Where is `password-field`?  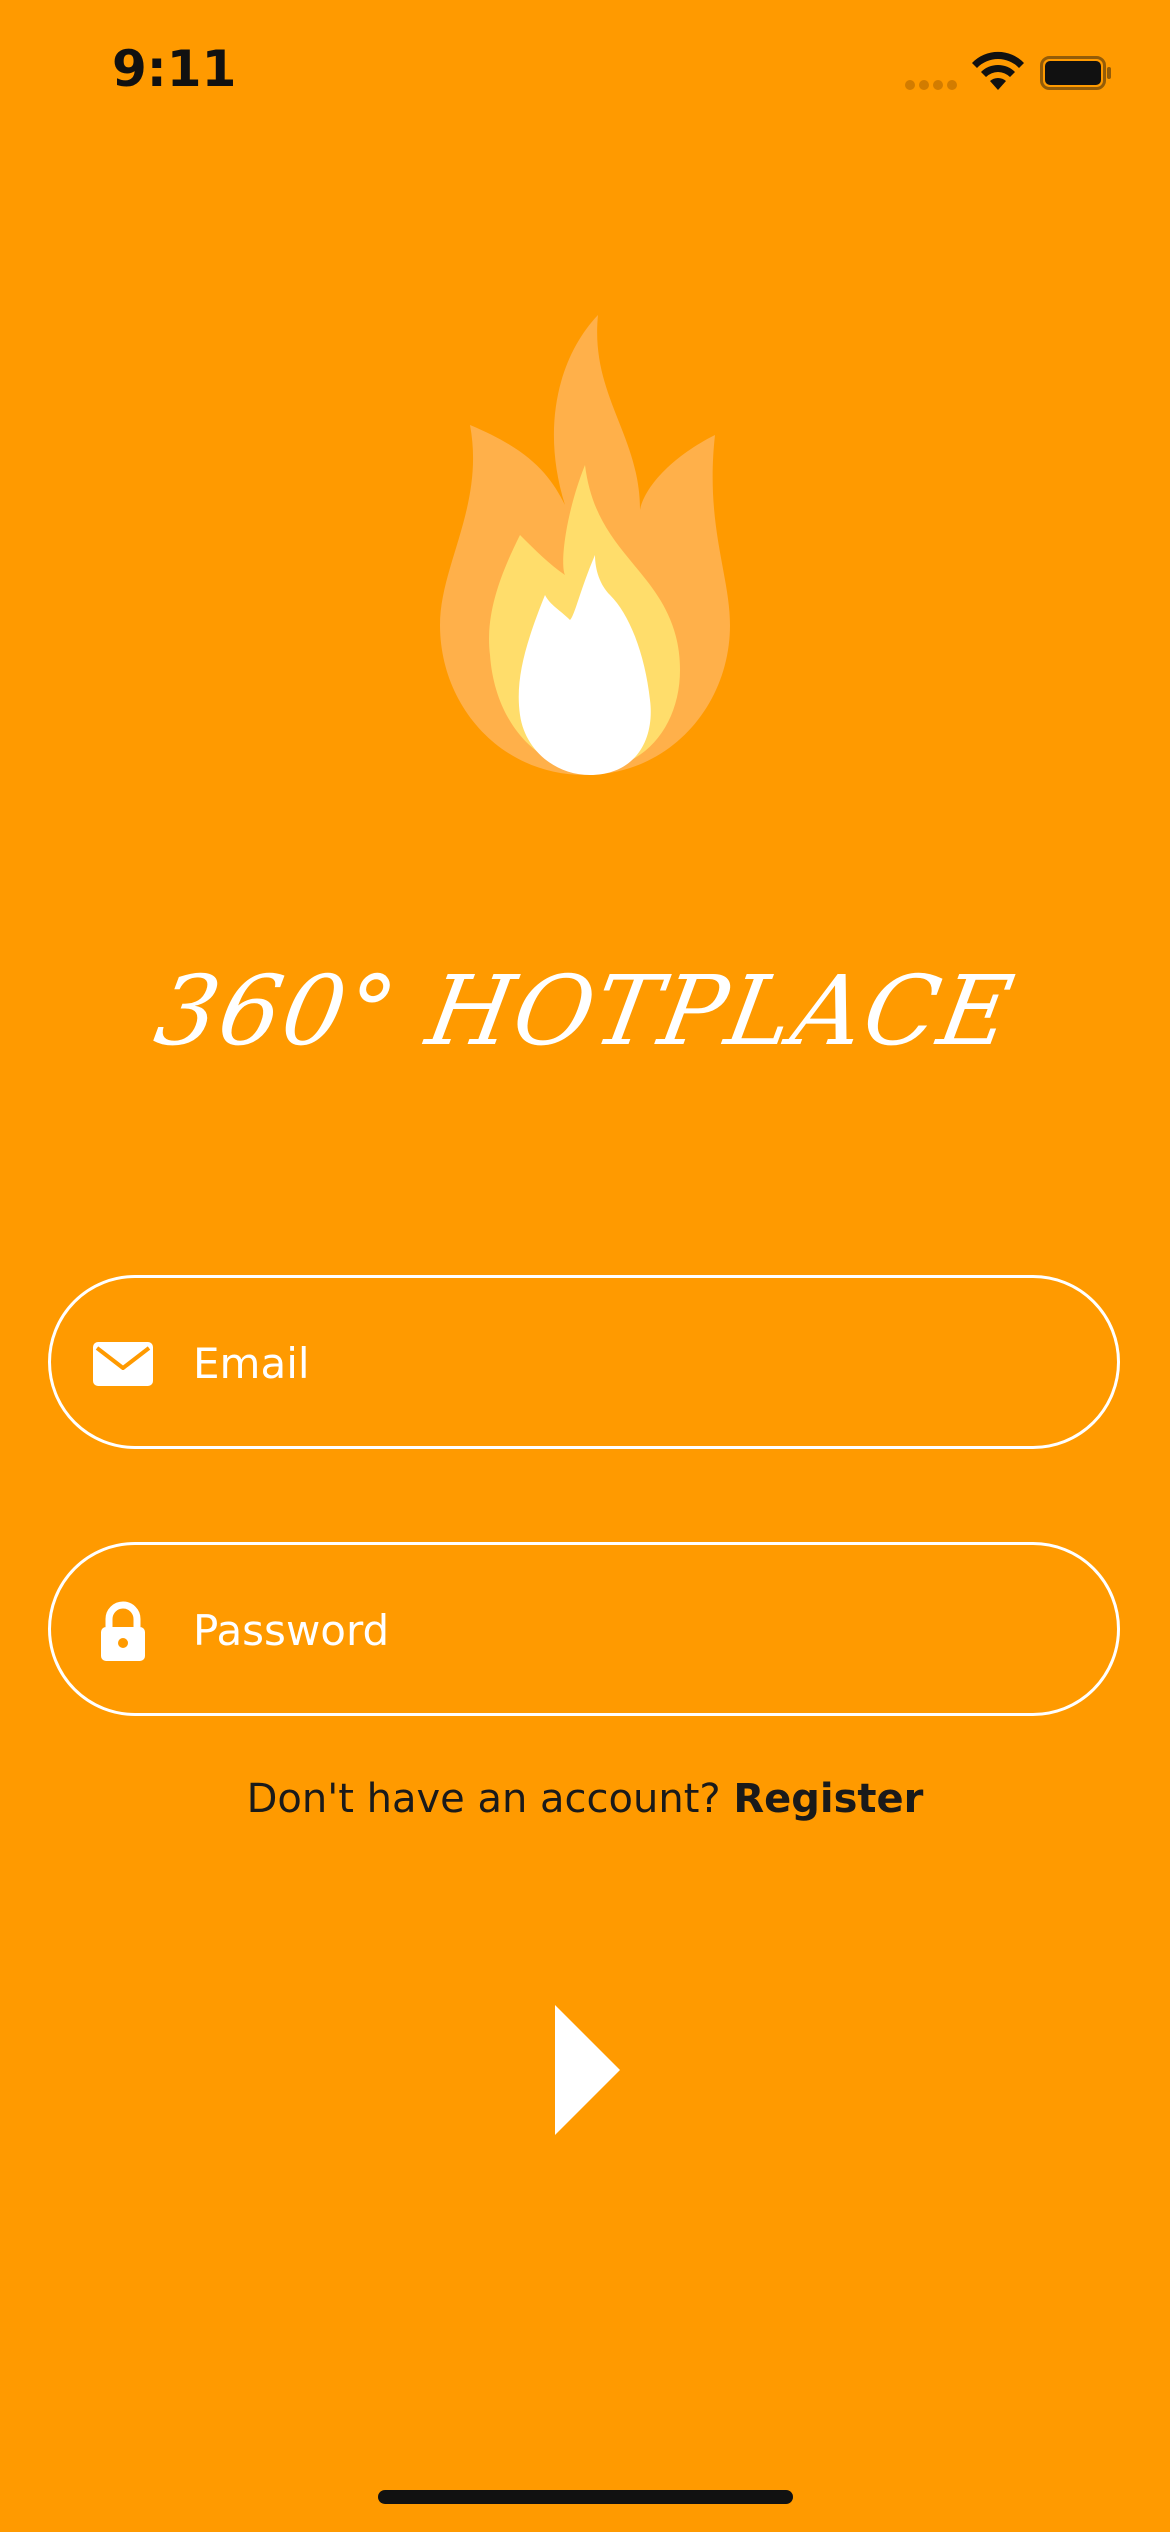
password-field is located at coordinates (584, 1629).